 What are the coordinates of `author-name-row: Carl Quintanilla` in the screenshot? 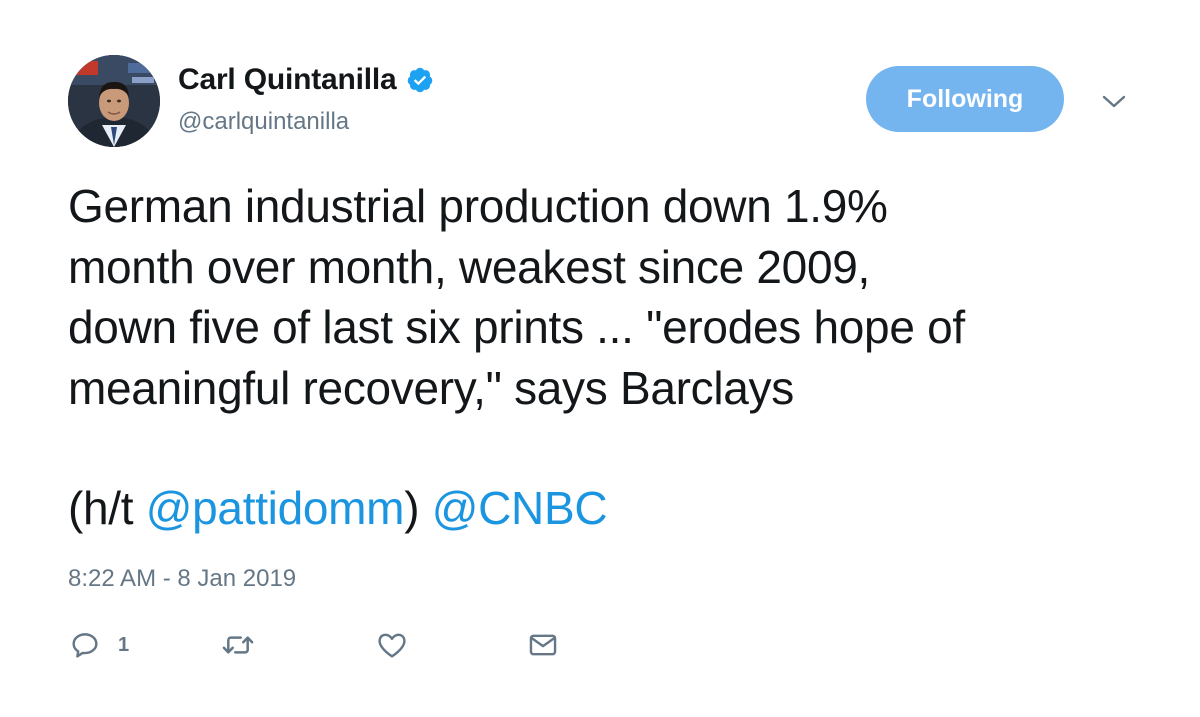 It's located at (306, 80).